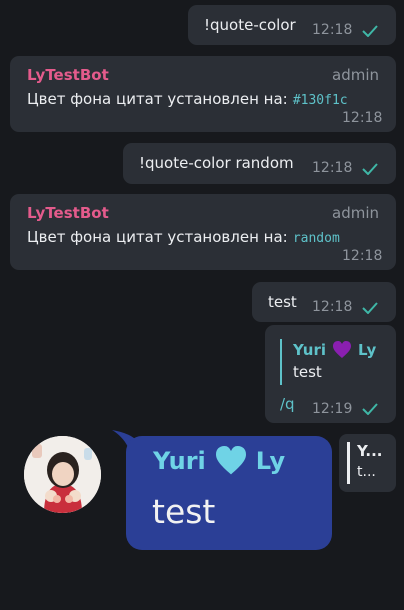 The height and width of the screenshot is (610, 404). What do you see at coordinates (316, 238) in the screenshot?
I see `code-value: random` at bounding box center [316, 238].